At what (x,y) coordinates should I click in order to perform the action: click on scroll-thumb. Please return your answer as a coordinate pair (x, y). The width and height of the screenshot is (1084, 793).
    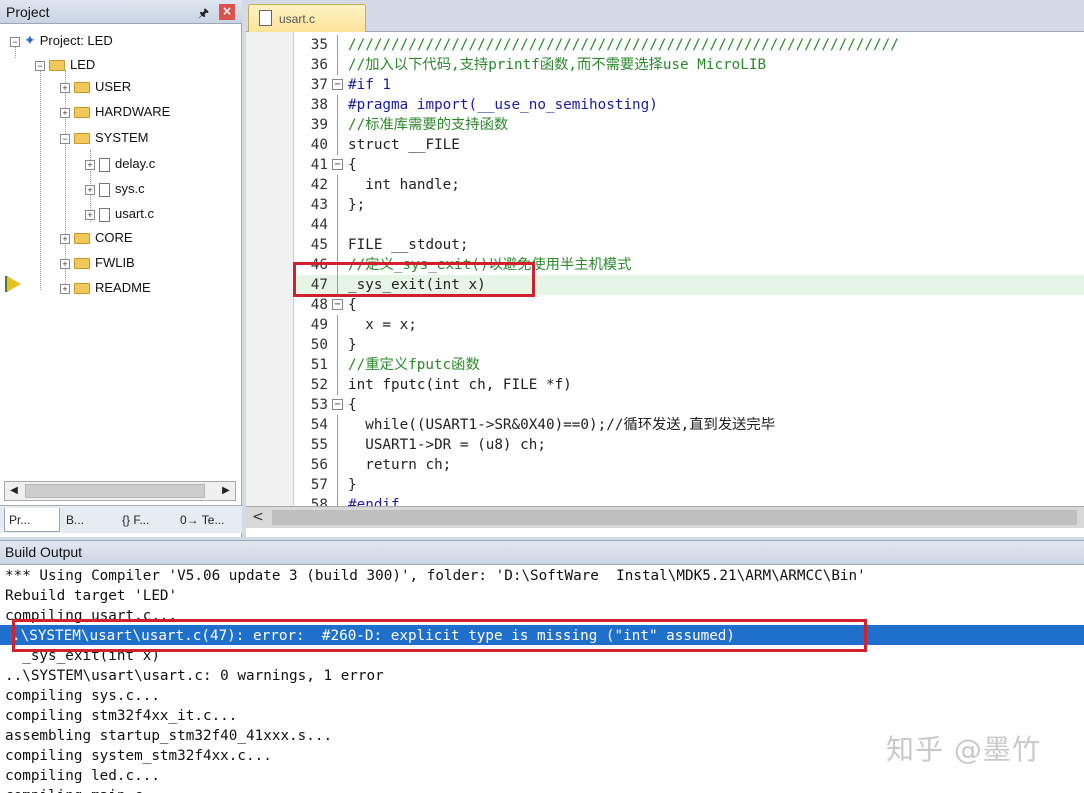
    Looking at the image, I should click on (115, 491).